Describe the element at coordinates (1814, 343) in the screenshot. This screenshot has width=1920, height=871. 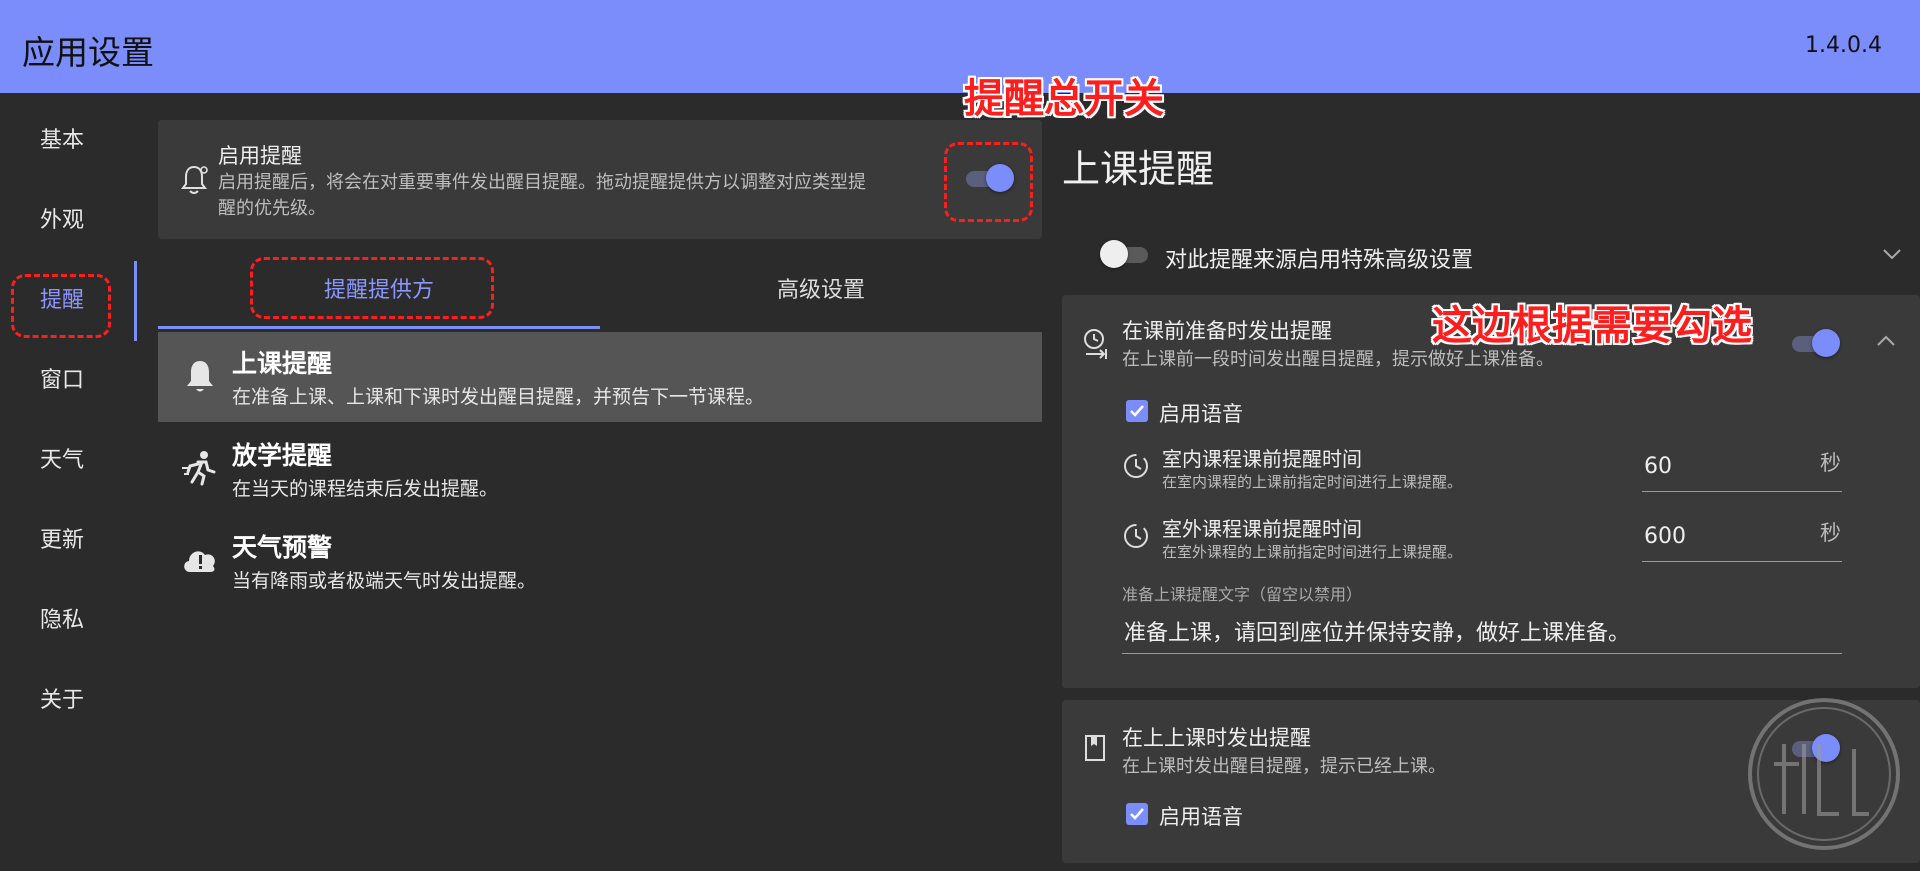
I see `before-class-toggle` at that location.